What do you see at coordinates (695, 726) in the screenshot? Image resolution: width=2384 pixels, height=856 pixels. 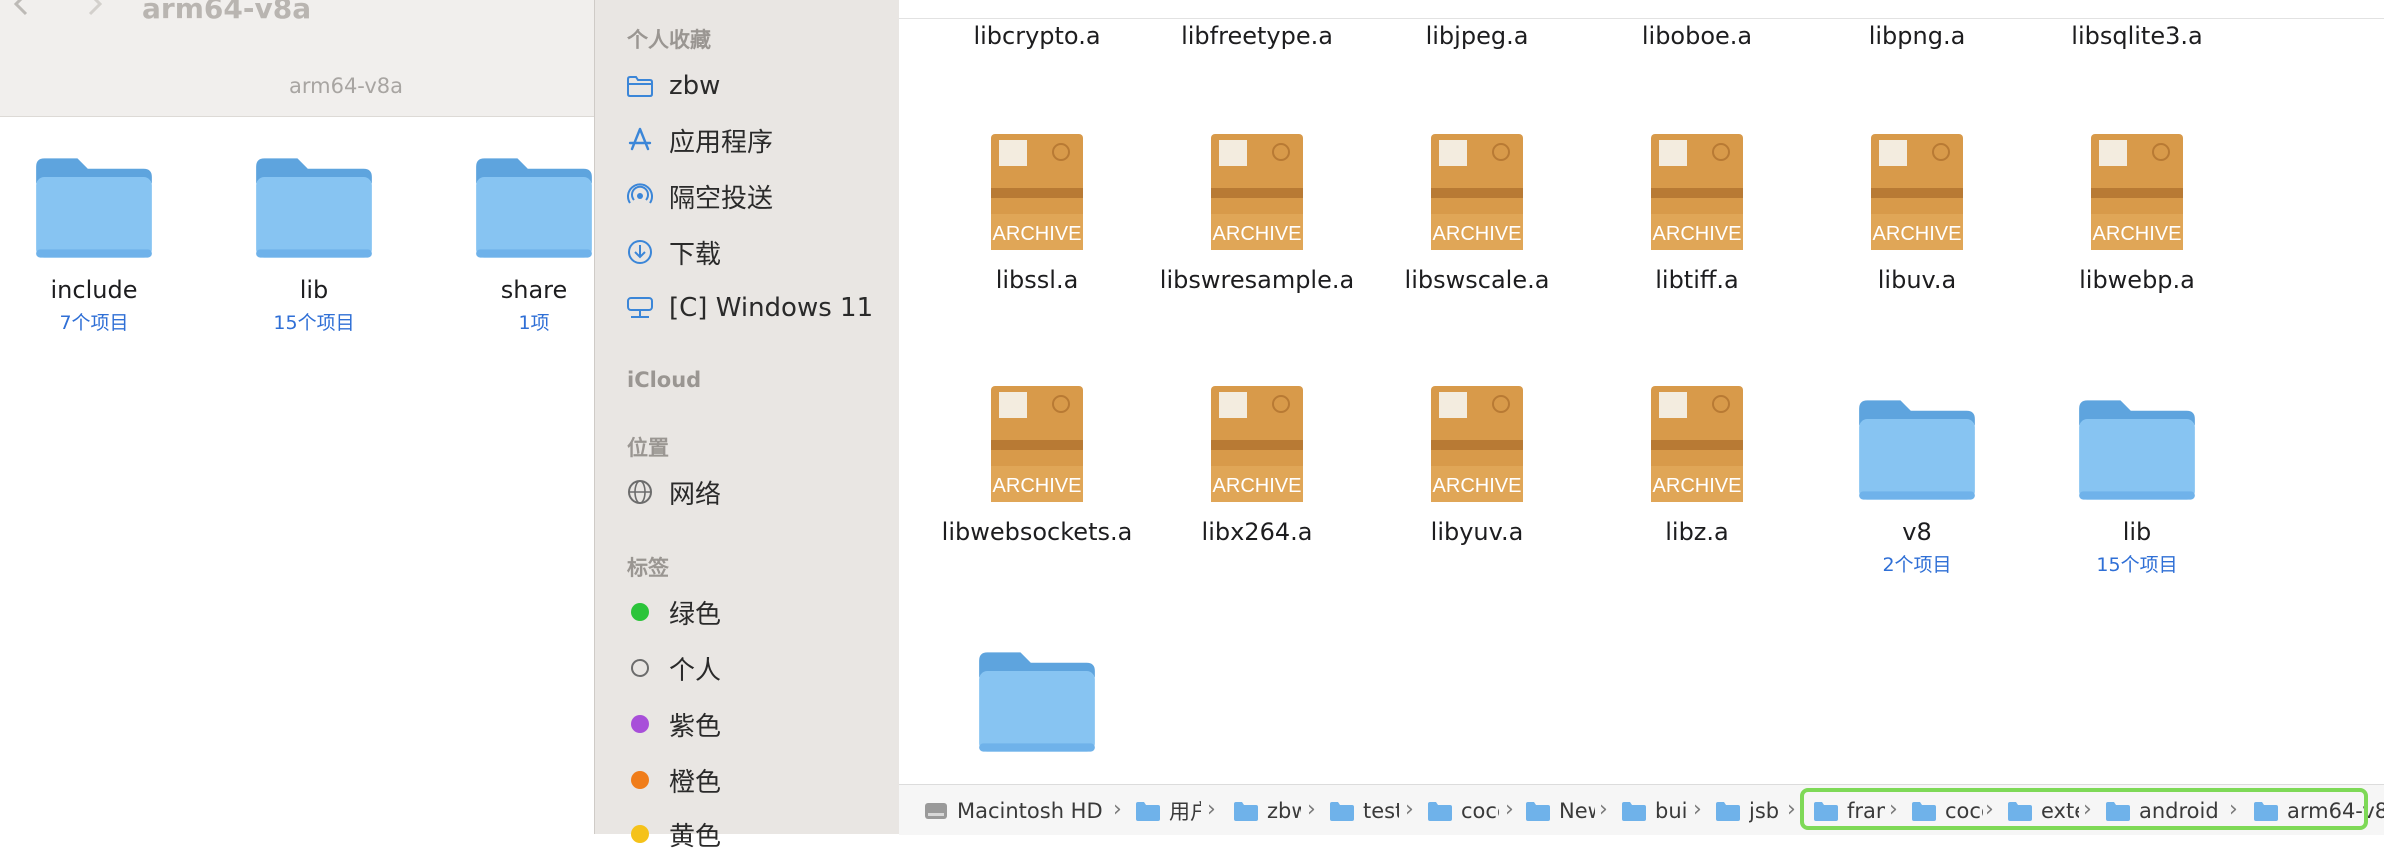 I see `sidebar-item-label: 紫色` at bounding box center [695, 726].